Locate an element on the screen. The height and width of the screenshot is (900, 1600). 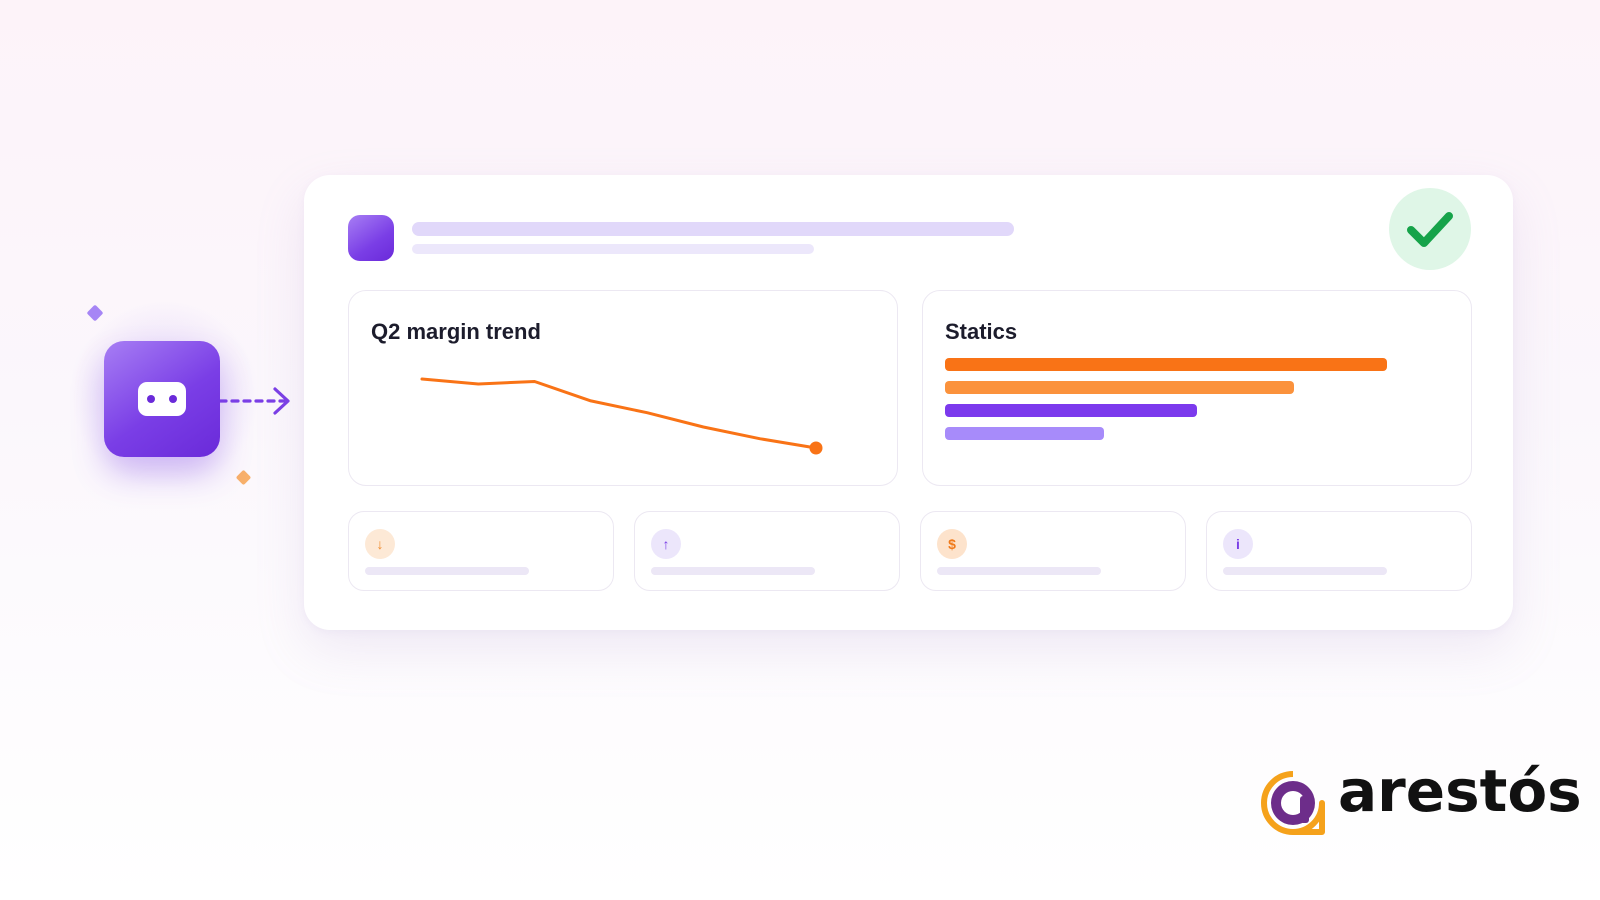
stats-panel: Statics is located at coordinates (1197, 388).